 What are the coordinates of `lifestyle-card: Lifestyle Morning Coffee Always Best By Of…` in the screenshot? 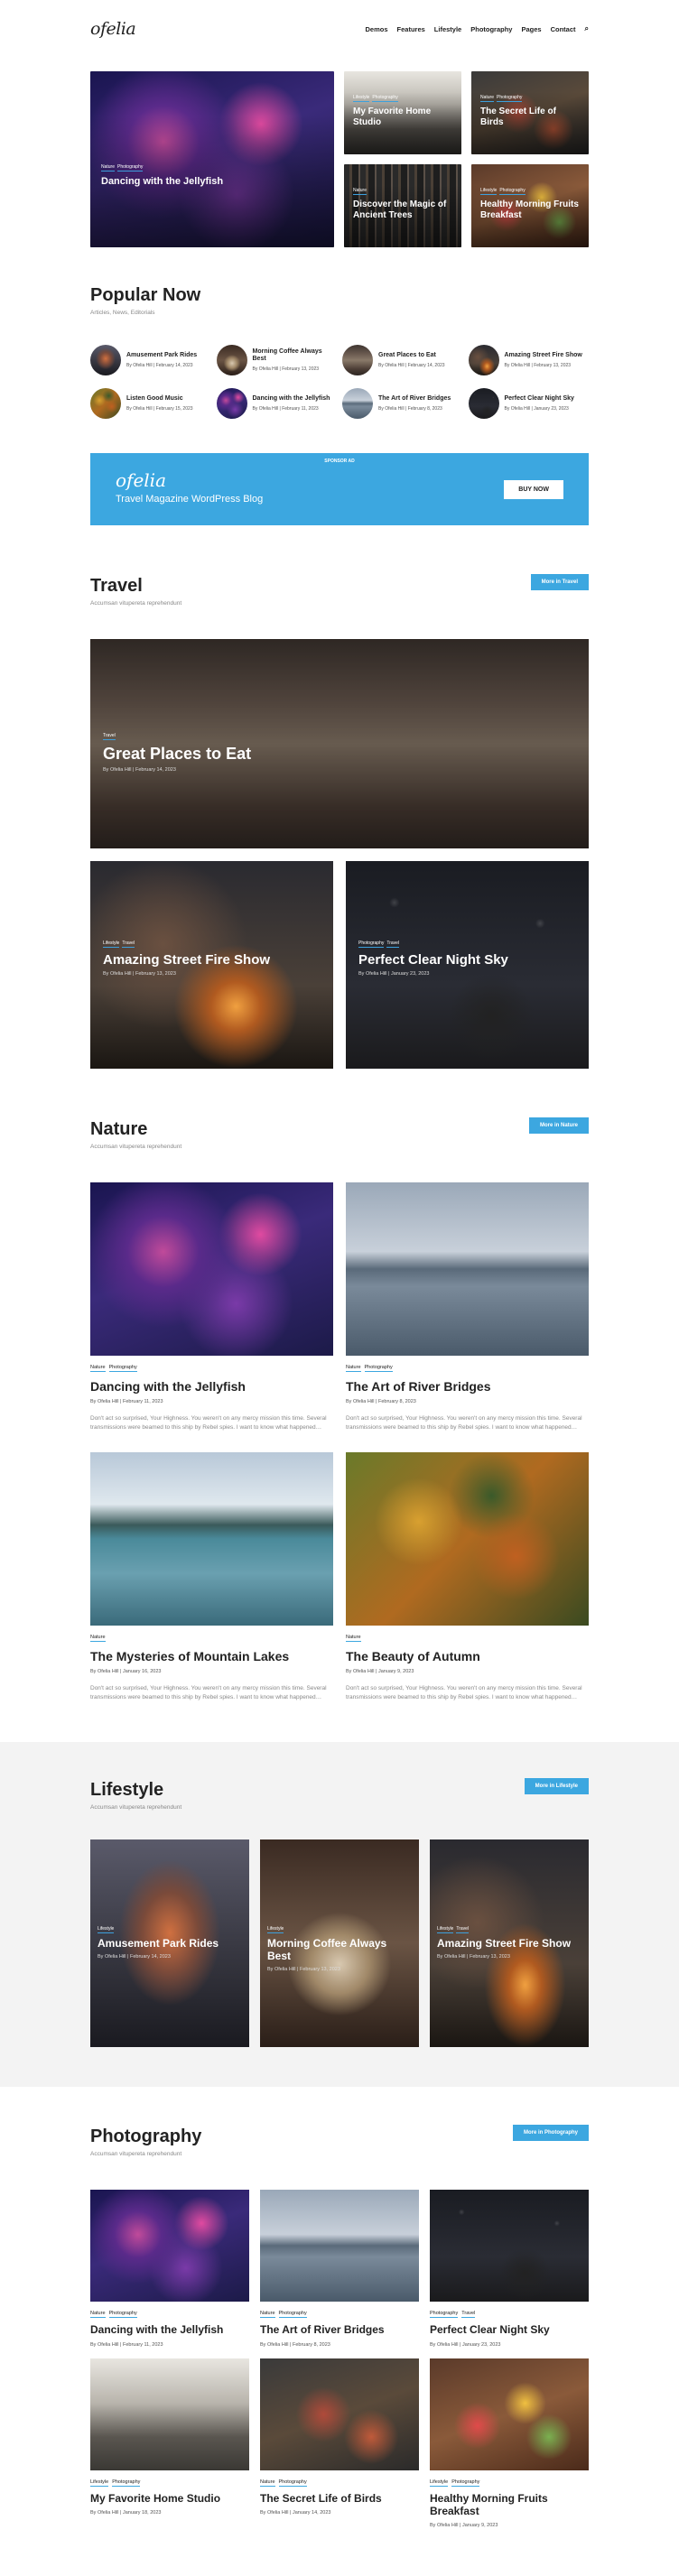 It's located at (339, 1943).